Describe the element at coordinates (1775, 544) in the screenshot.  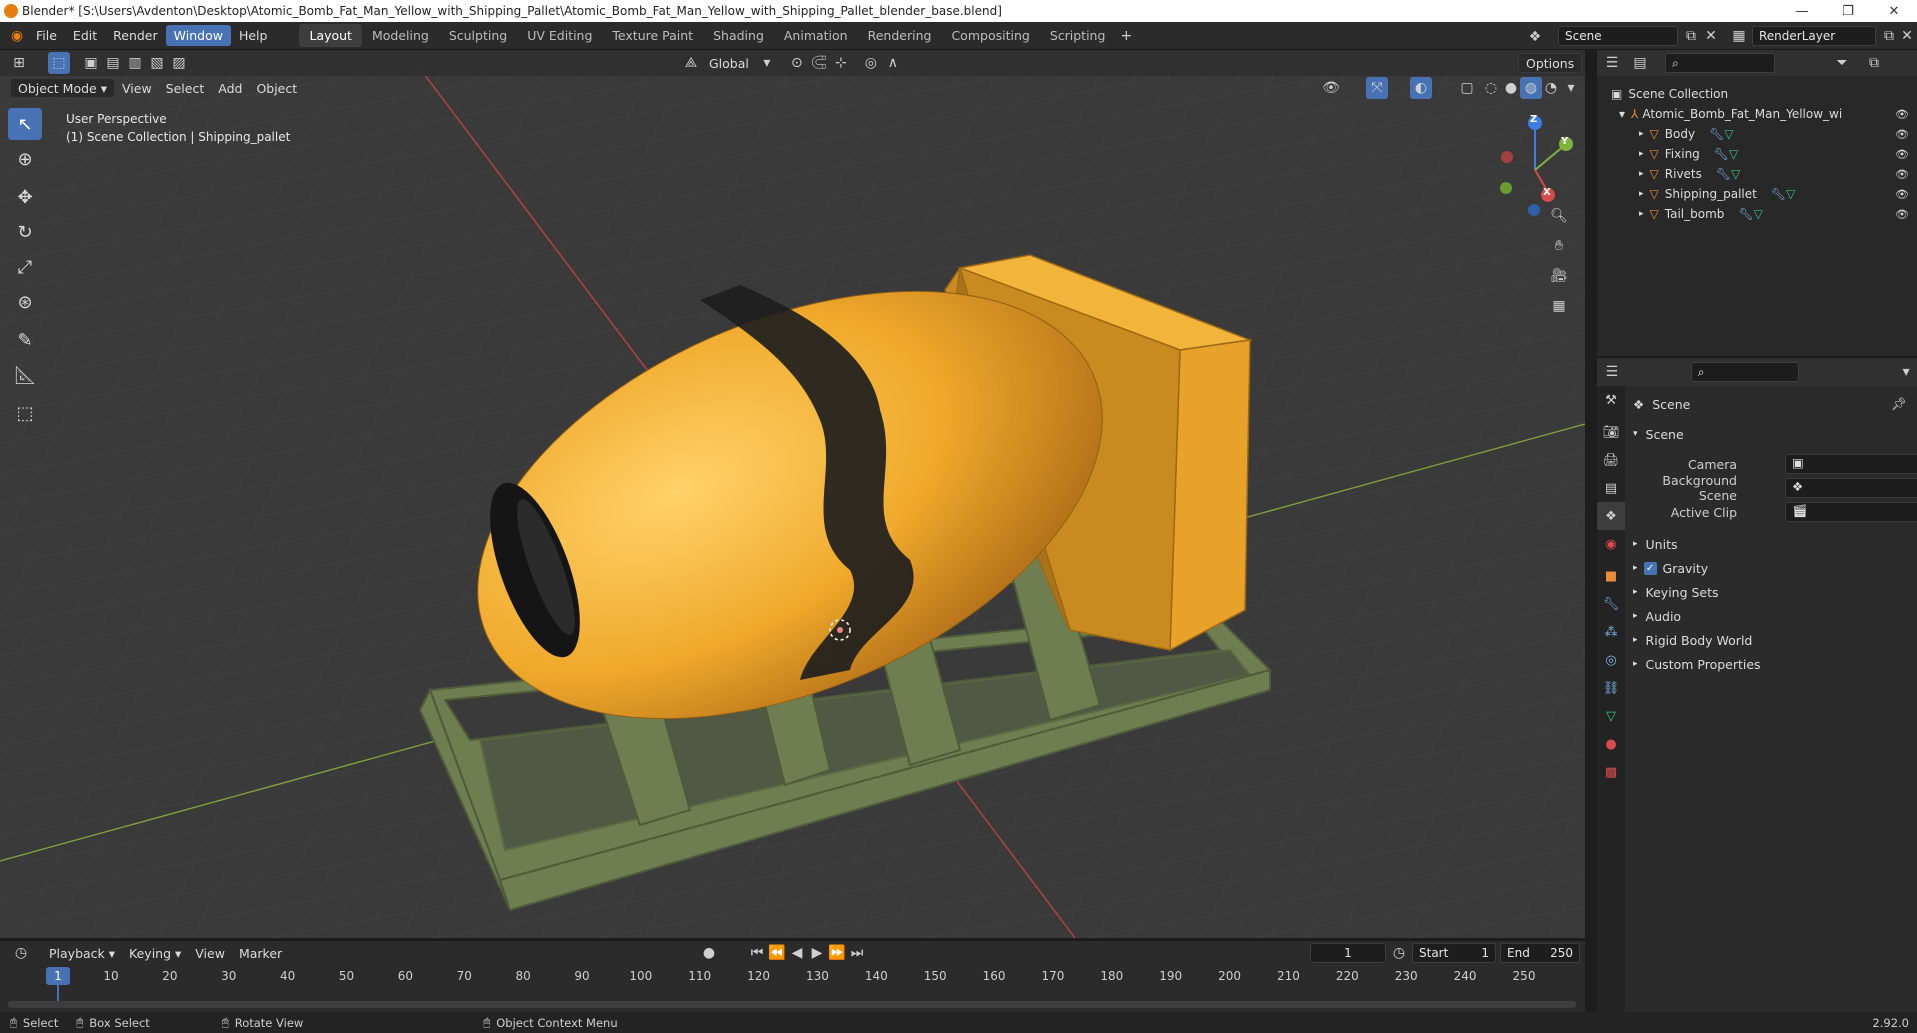
I see `units-panel-header: ▸ Units` at that location.